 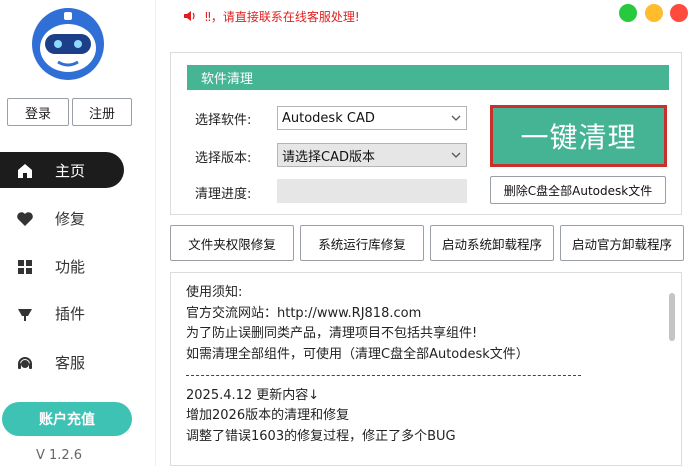 What do you see at coordinates (328, 157) in the screenshot?
I see `version-select-value: 请选择CAD版本` at bounding box center [328, 157].